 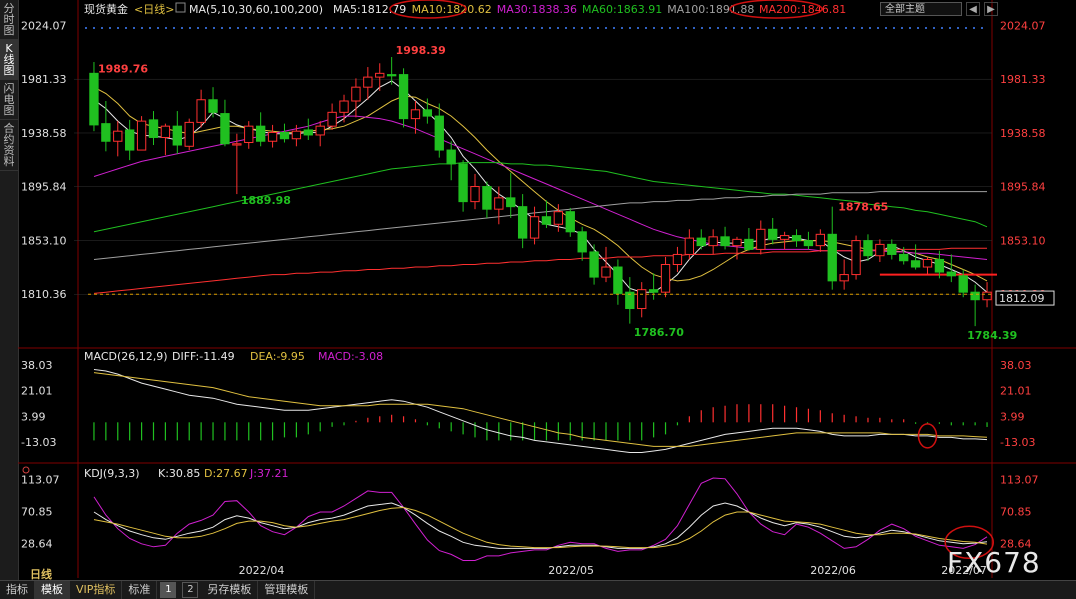 I want to click on sidebar-item-contract: 合约资料, so click(x=9, y=145).